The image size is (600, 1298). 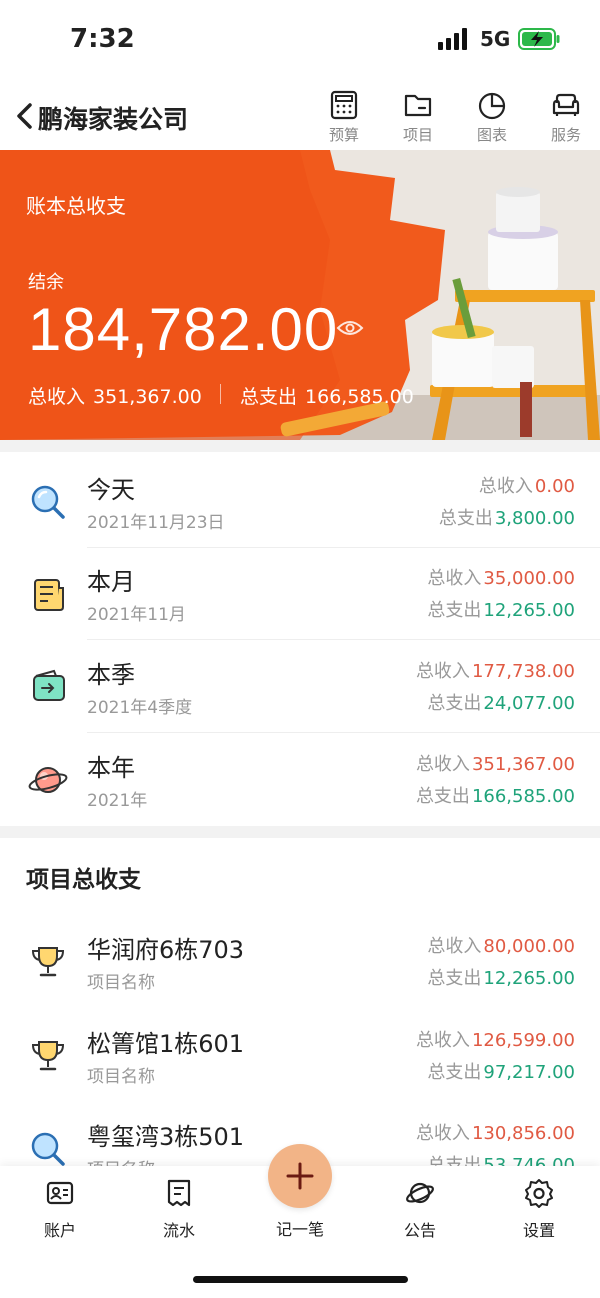 I want to click on tab-label: 流水, so click(x=178, y=1230).